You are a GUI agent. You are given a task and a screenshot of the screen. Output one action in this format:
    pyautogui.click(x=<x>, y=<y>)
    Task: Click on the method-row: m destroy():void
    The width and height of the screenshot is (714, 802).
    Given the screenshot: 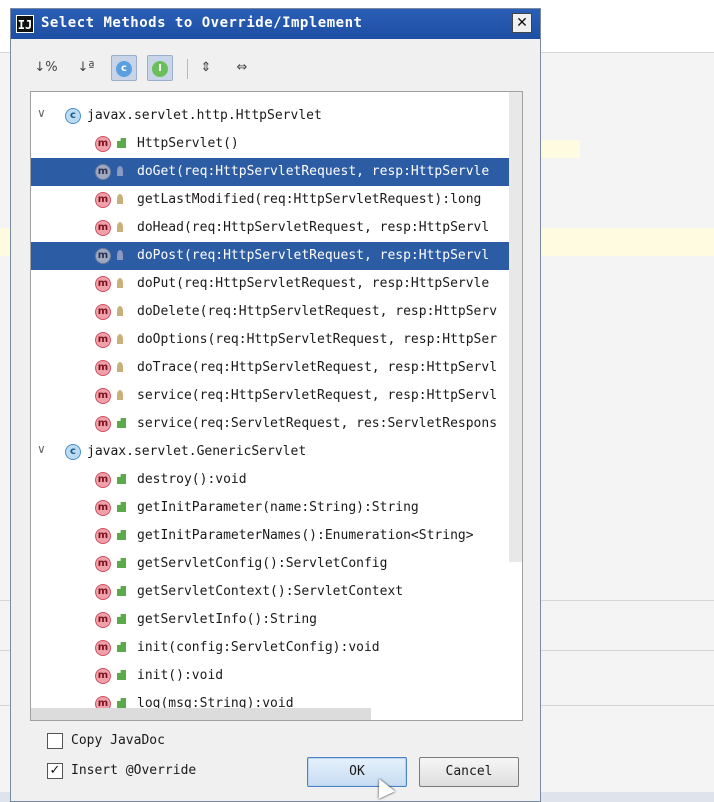 What is the action you would take?
    pyautogui.click(x=276, y=480)
    